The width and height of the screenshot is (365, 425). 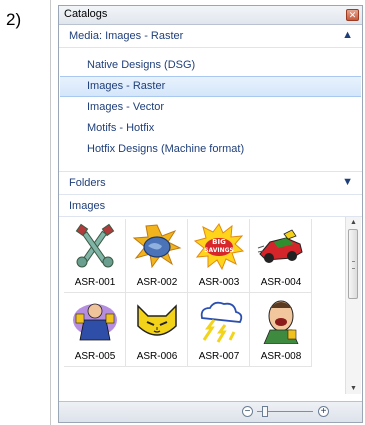 What do you see at coordinates (323, 411) in the screenshot?
I see `zoom-in-icon: +` at bounding box center [323, 411].